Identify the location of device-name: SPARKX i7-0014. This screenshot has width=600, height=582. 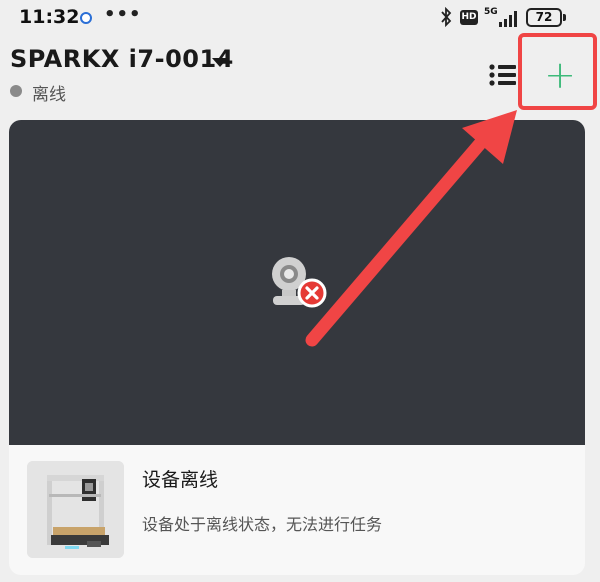
(122, 59).